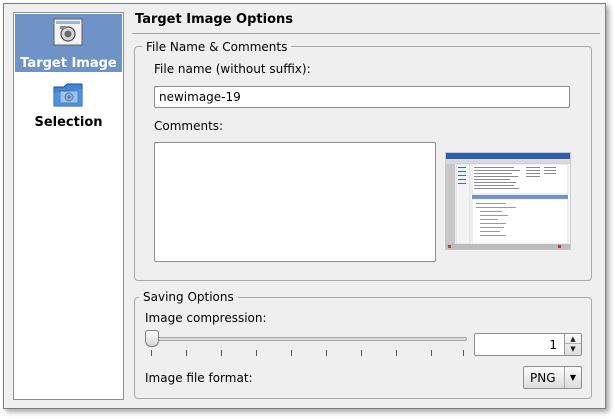  Describe the element at coordinates (362, 97) in the screenshot. I see `filename-input: newimage-19` at that location.